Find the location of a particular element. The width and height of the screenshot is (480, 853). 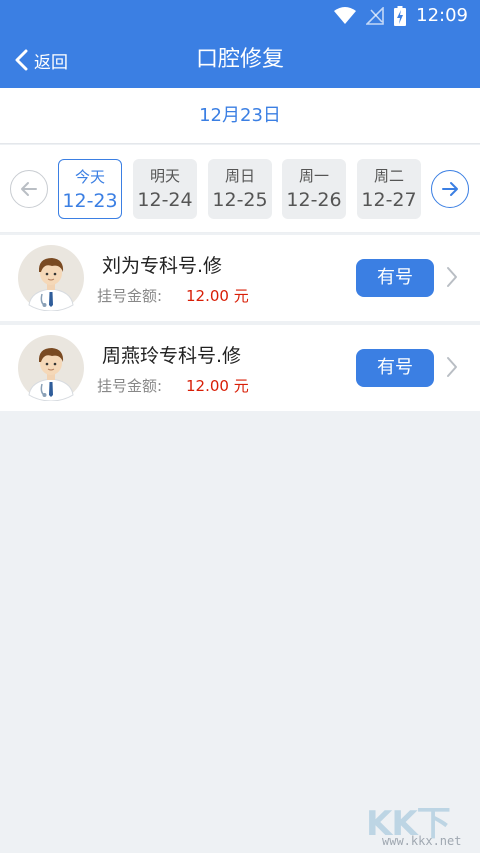

day-name: 今天 is located at coordinates (89, 177).